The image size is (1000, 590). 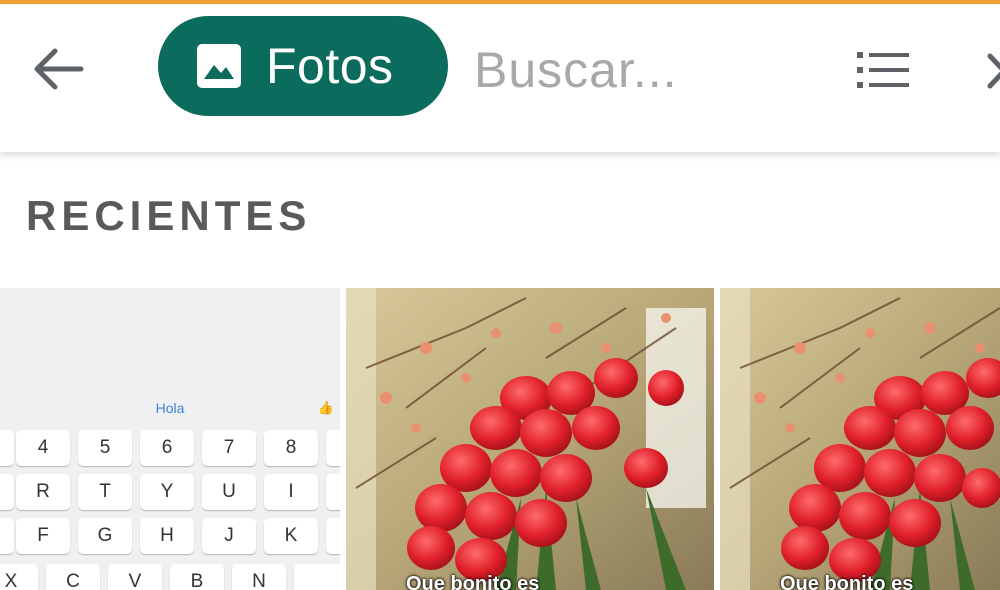 I want to click on thumbnail-tulips-photo: Que bonito es, so click(x=860, y=439).